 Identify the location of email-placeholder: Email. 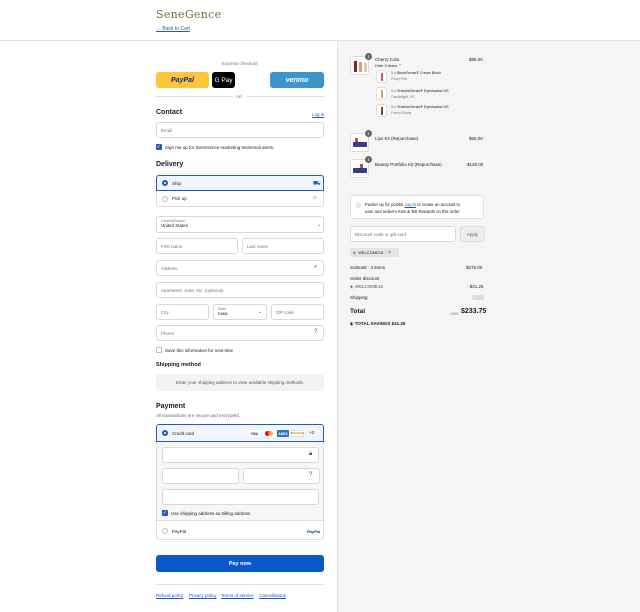
(167, 130).